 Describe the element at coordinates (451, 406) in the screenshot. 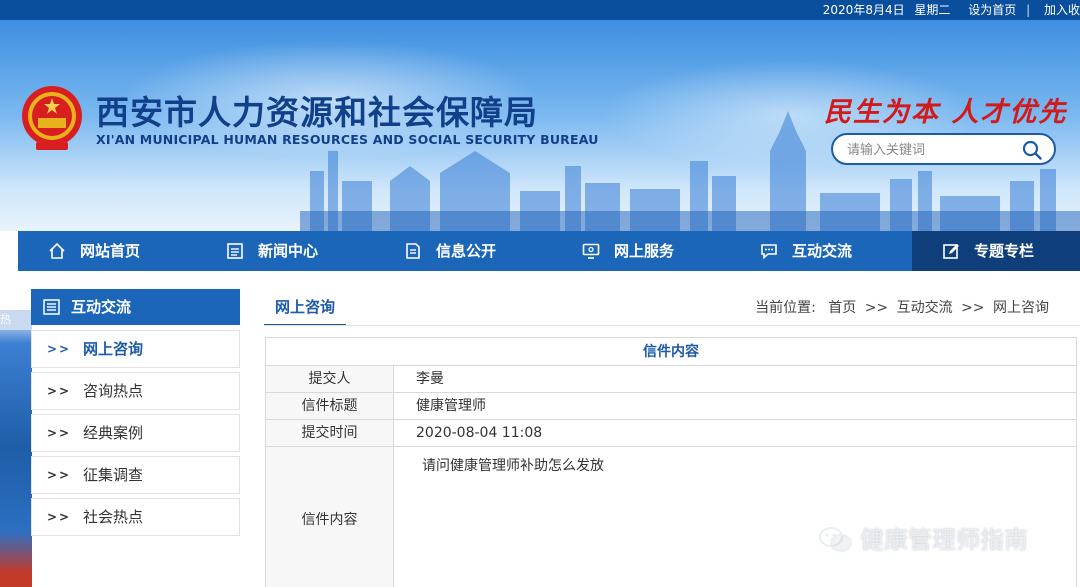

I see `table-row-value: 健康管理师` at that location.